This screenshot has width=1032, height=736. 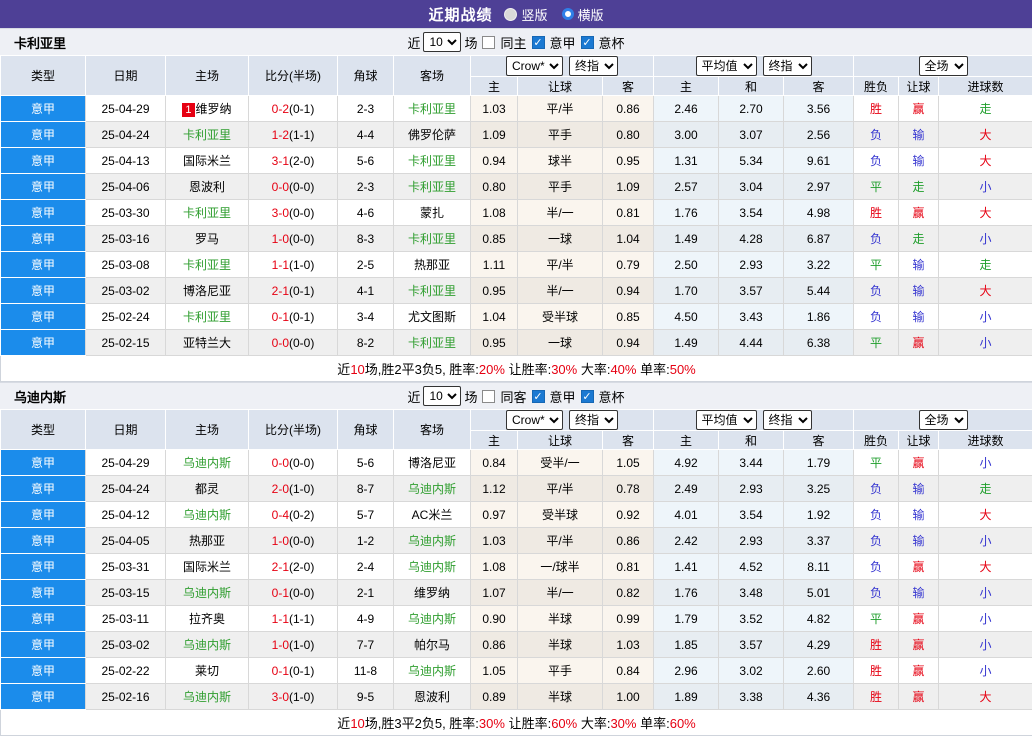 I want to click on col-date: 日期, so click(x=126, y=430).